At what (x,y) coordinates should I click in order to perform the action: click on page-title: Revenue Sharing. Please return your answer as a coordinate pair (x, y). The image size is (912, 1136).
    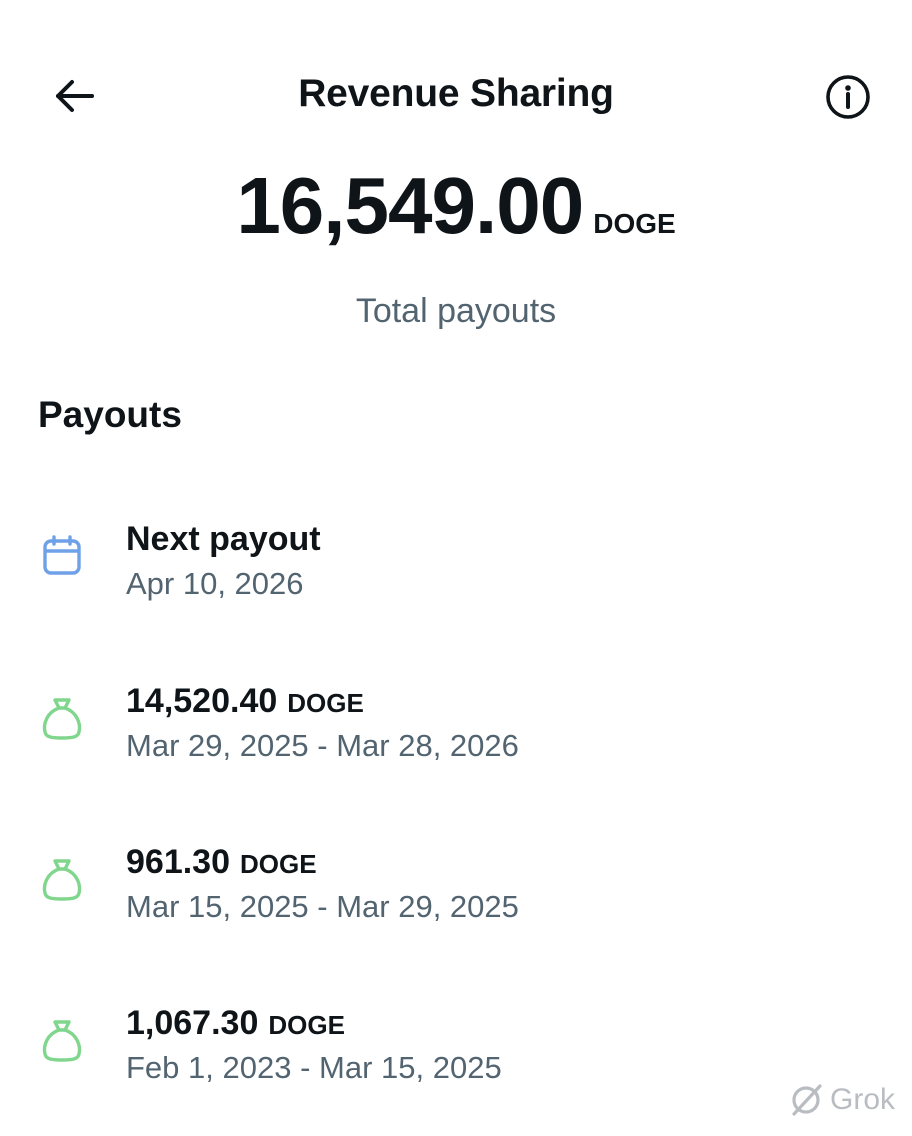
    Looking at the image, I should click on (456, 93).